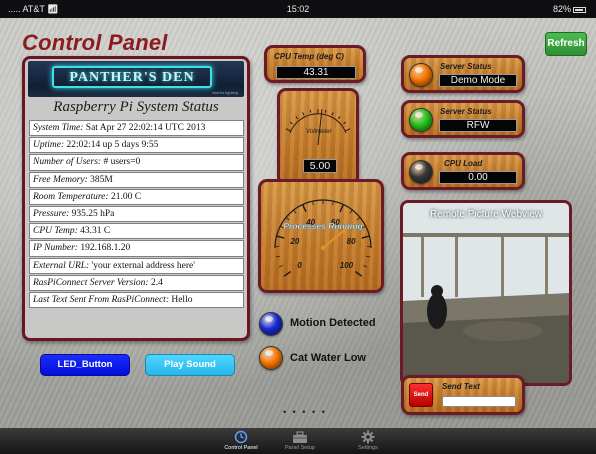 The width and height of the screenshot is (596, 454). Describe the element at coordinates (55, 231) in the screenshot. I see `status-row-label: CPU Temp:` at that location.